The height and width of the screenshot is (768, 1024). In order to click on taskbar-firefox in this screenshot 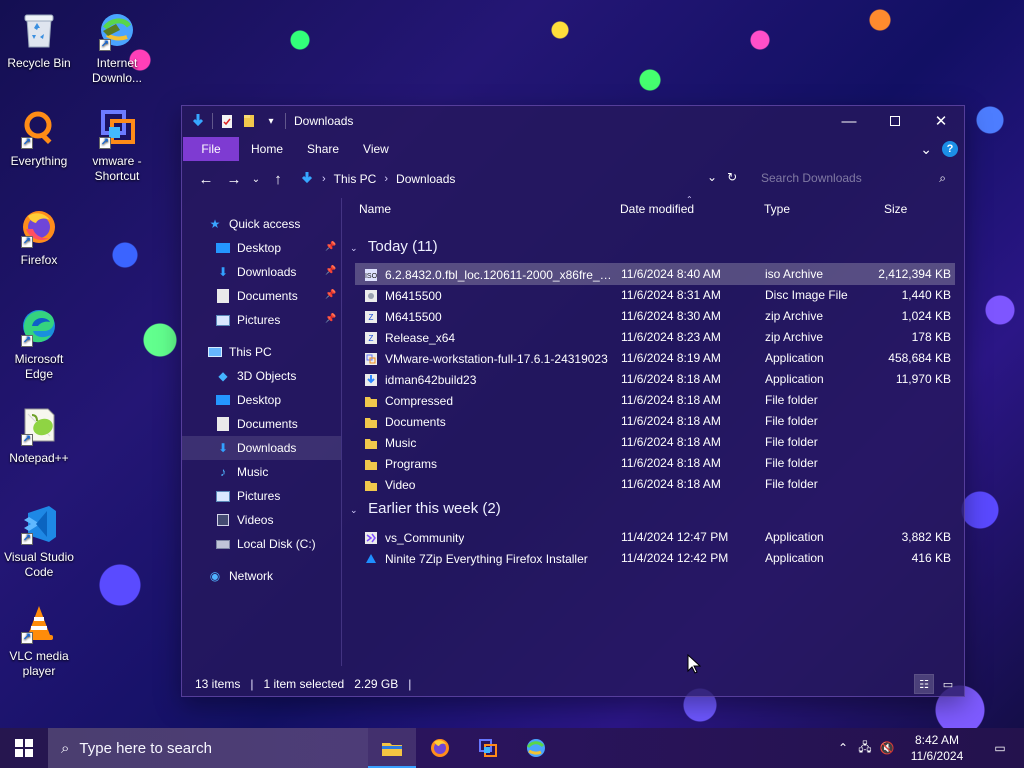, I will do `click(440, 748)`.